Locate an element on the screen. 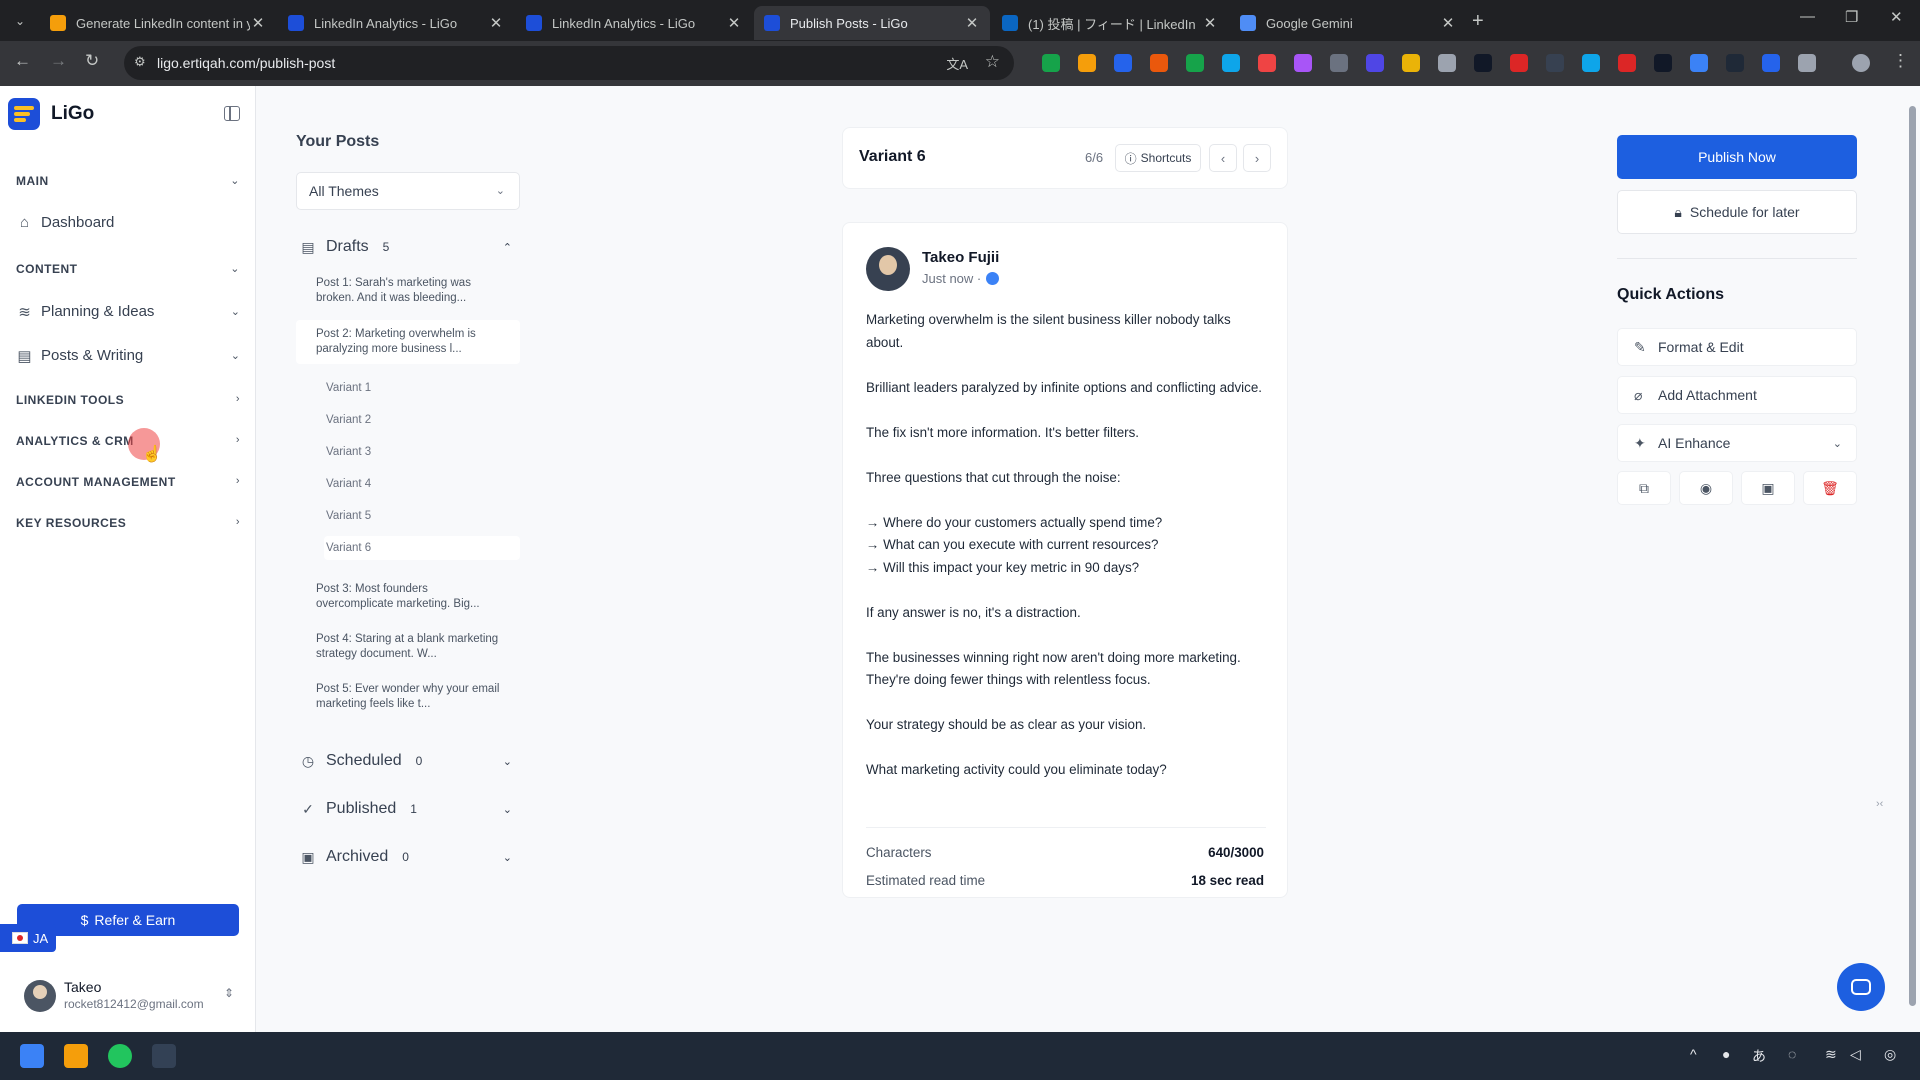  sidebar-item-planning: ≋ Planning & Ideas ⌄ is located at coordinates (128, 312).